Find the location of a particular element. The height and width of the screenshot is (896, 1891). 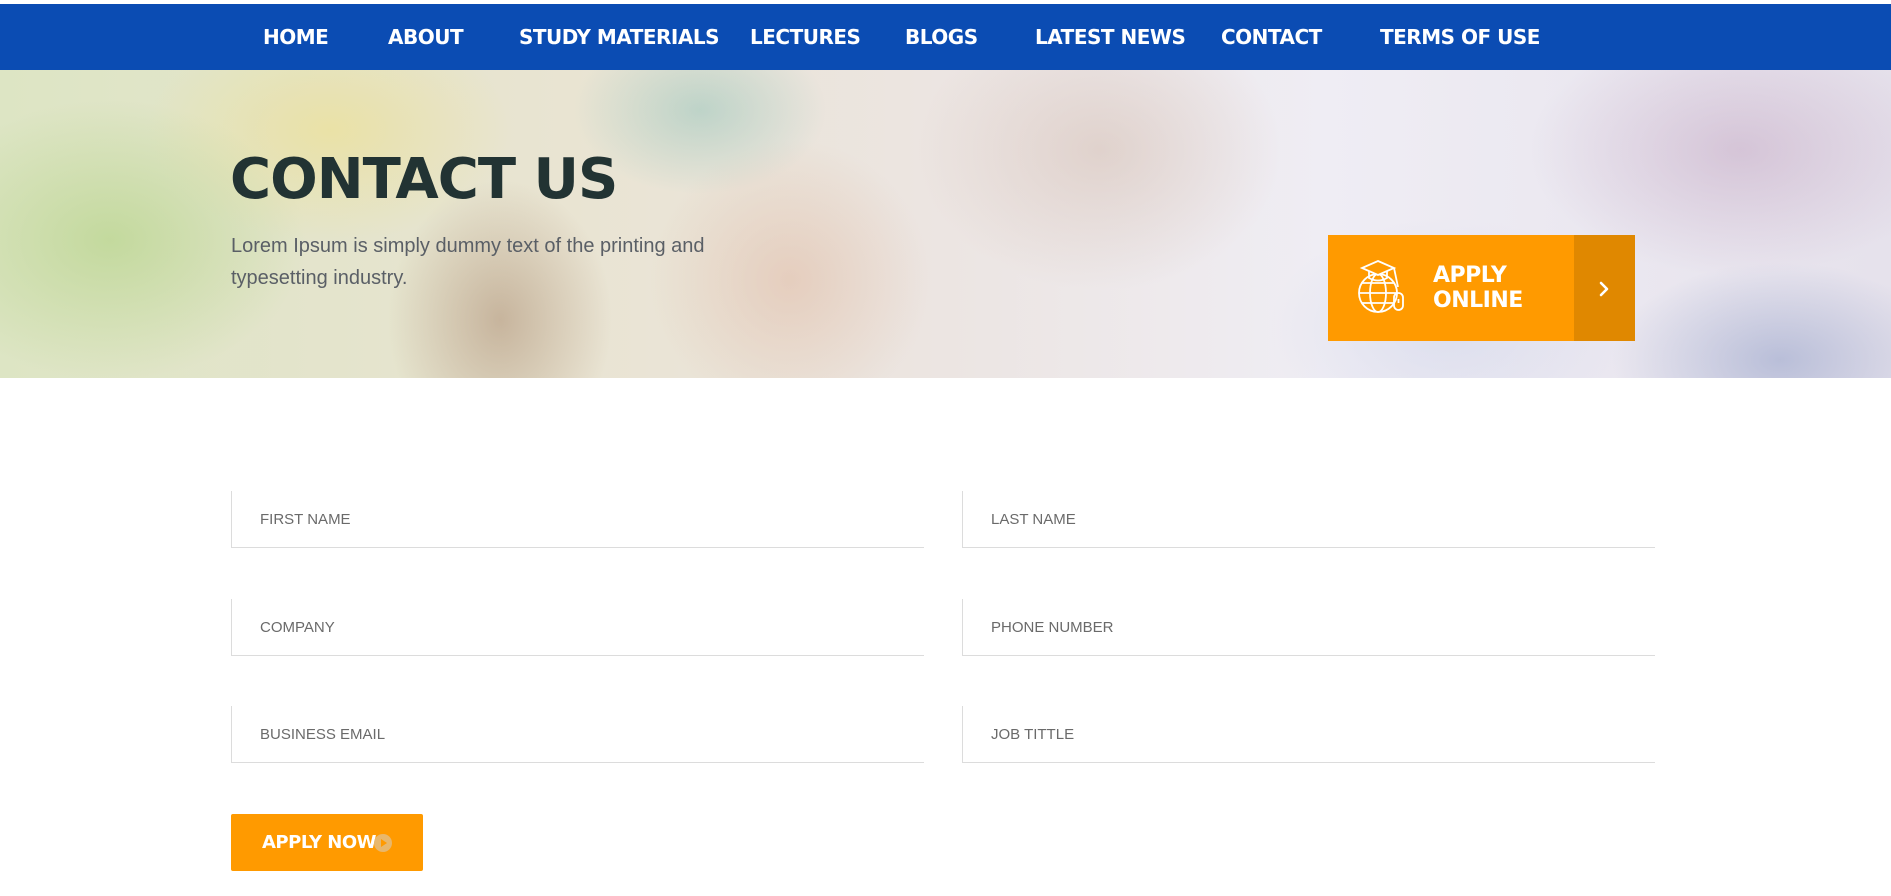

last-name-input is located at coordinates (1309, 519).